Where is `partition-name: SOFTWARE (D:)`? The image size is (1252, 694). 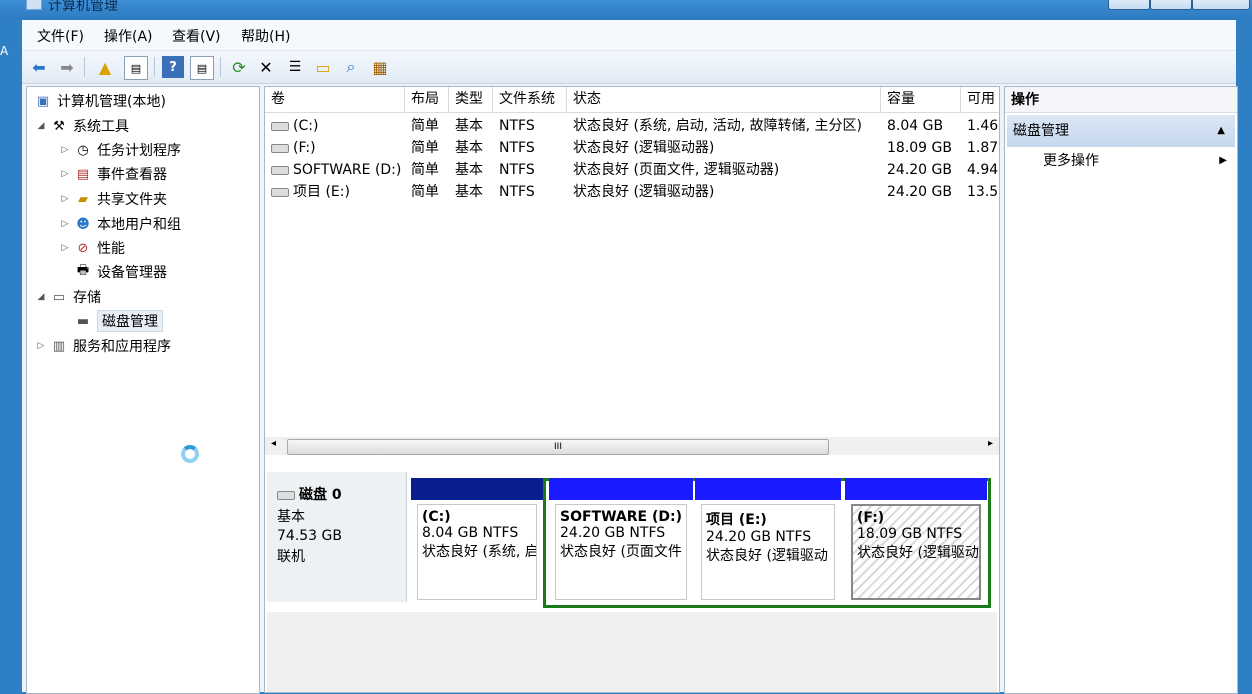
partition-name: SOFTWARE (D:) is located at coordinates (621, 517).